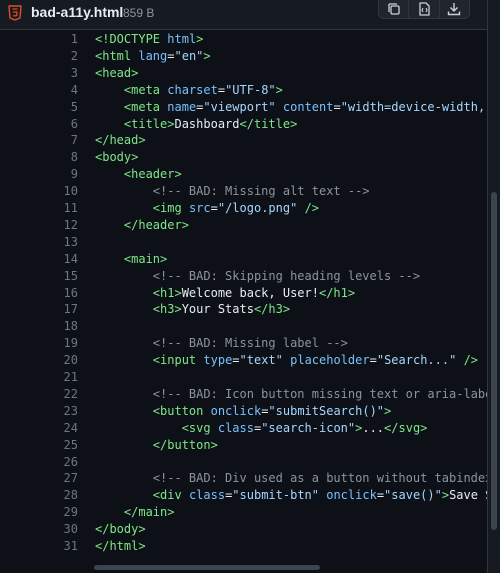 The width and height of the screenshot is (500, 573). What do you see at coordinates (39, 394) in the screenshot?
I see `line-number: 22` at bounding box center [39, 394].